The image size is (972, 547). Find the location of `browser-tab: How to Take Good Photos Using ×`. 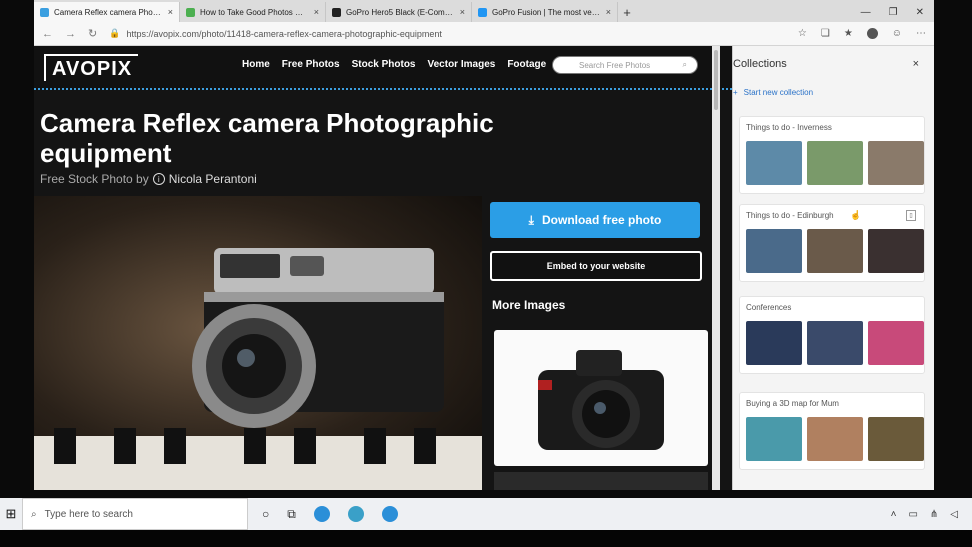

browser-tab: How to Take Good Photos Using × is located at coordinates (253, 12).